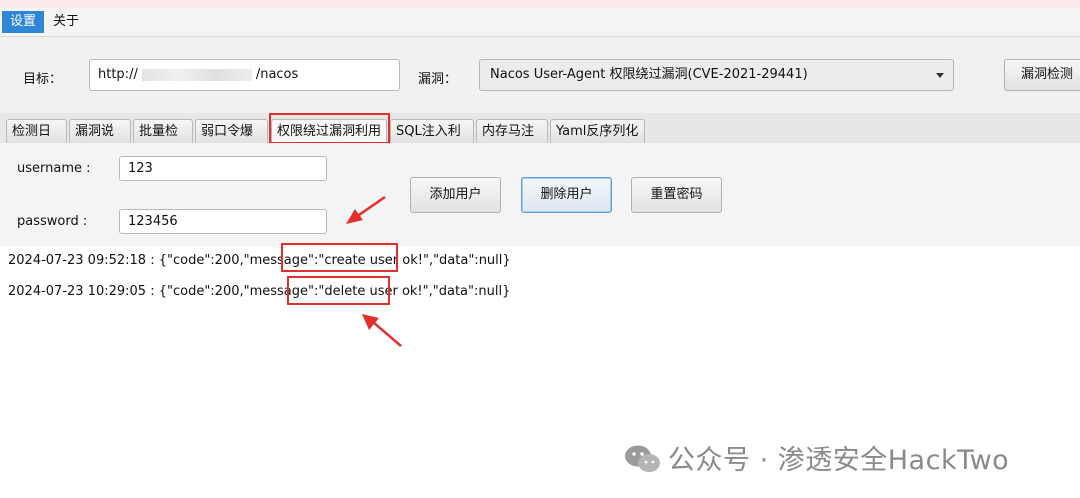 Image resolution: width=1080 pixels, height=498 pixels. I want to click on watermark-text: 公众号 · 渗透安全HackTwo, so click(839, 460).